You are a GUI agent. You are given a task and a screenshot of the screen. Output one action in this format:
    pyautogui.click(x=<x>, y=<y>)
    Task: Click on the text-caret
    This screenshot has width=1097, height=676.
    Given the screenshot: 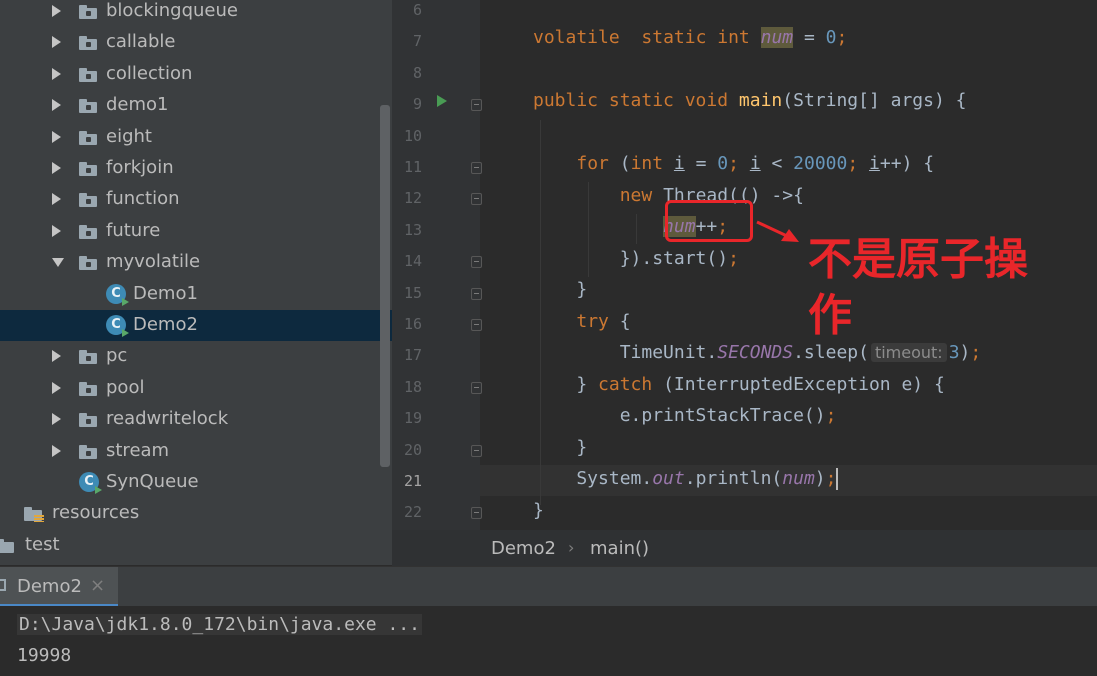 What is the action you would take?
    pyautogui.click(x=837, y=479)
    